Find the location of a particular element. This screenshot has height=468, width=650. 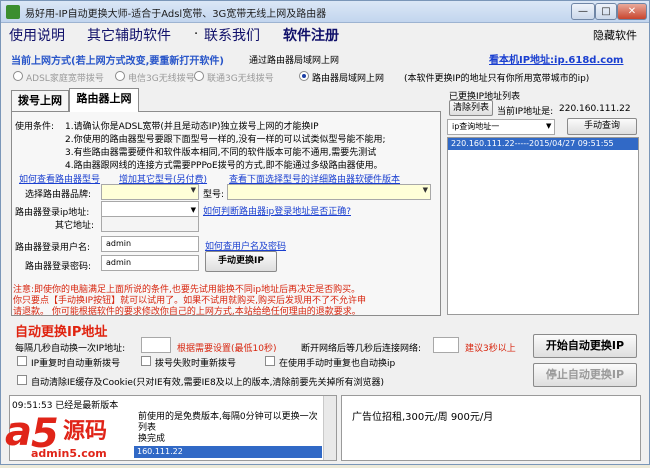

log-selected-line: 160.111.22 is located at coordinates (228, 452).